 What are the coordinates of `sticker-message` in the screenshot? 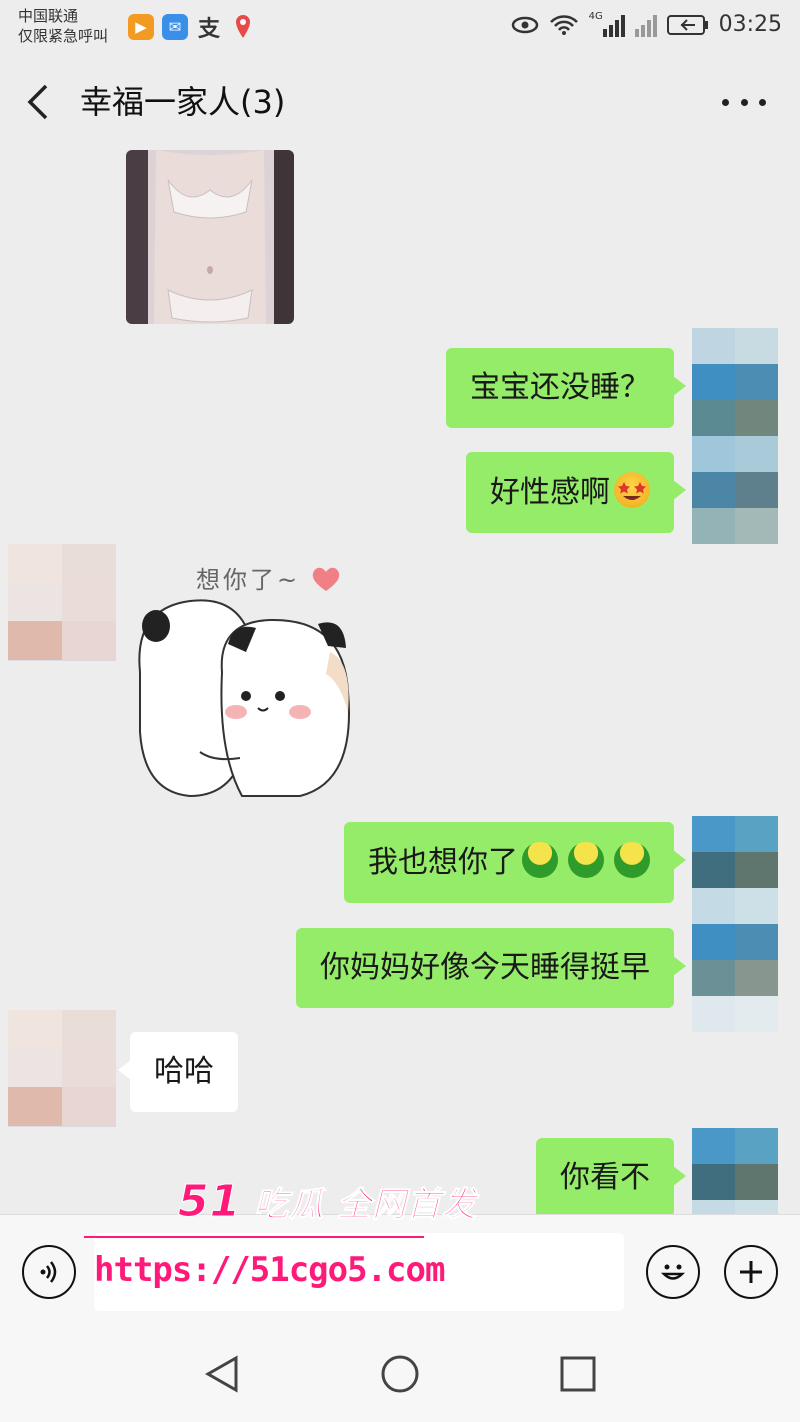 It's located at (246, 676).